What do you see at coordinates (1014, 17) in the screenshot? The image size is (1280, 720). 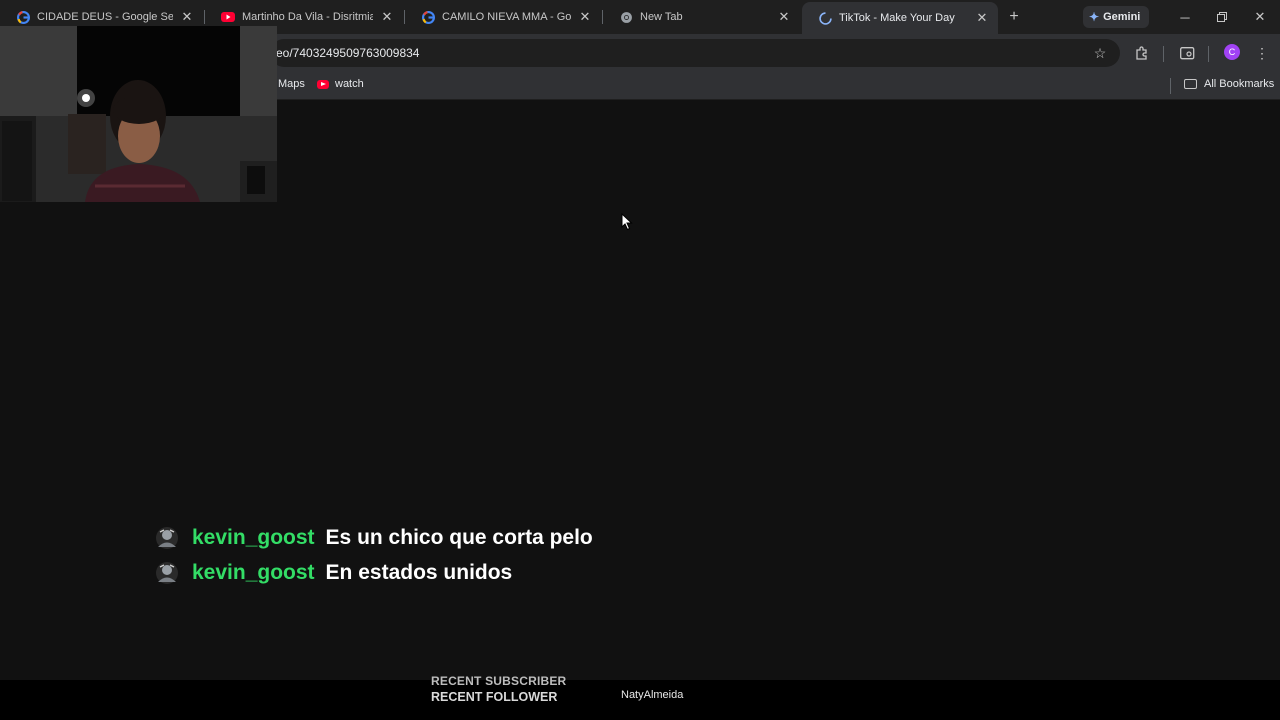 I see `new-tab-icon: +` at bounding box center [1014, 17].